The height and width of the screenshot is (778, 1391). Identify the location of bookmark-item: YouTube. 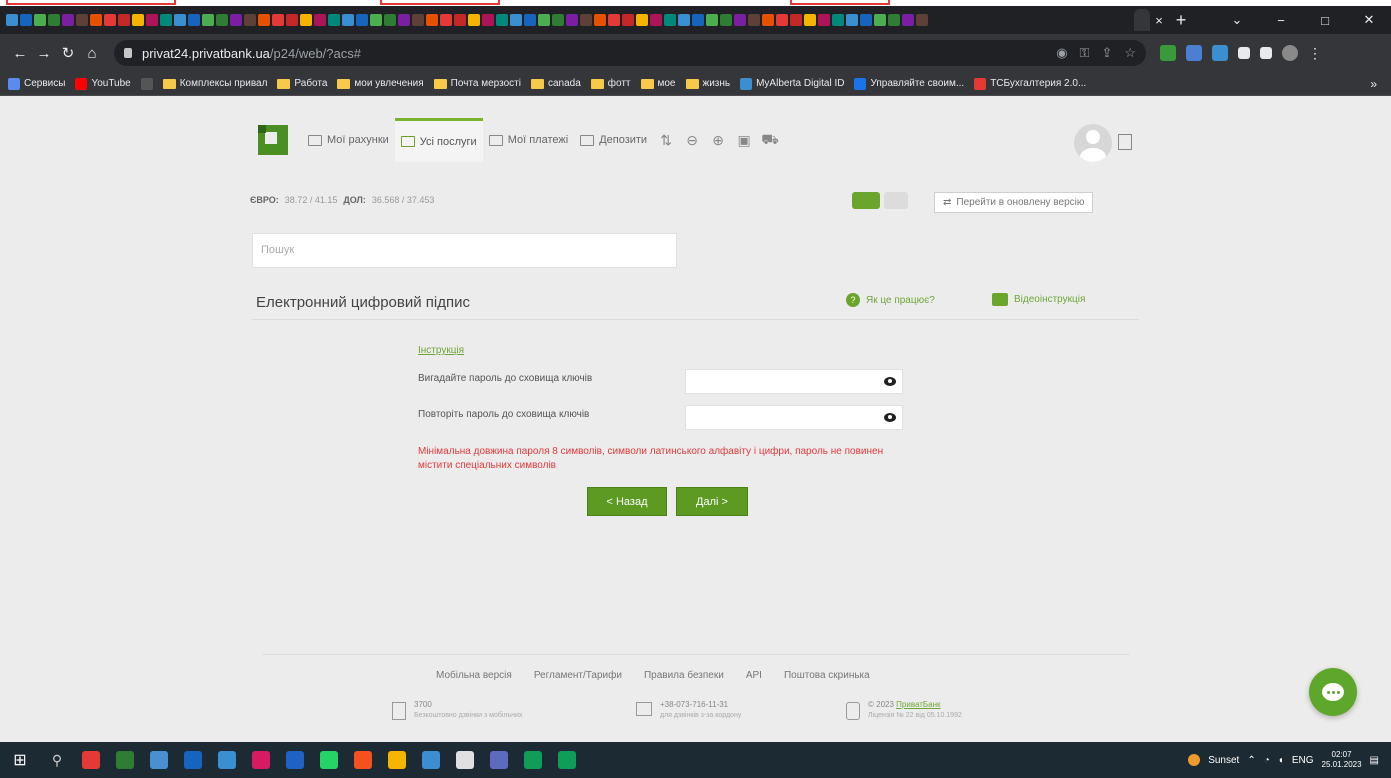
(103, 83).